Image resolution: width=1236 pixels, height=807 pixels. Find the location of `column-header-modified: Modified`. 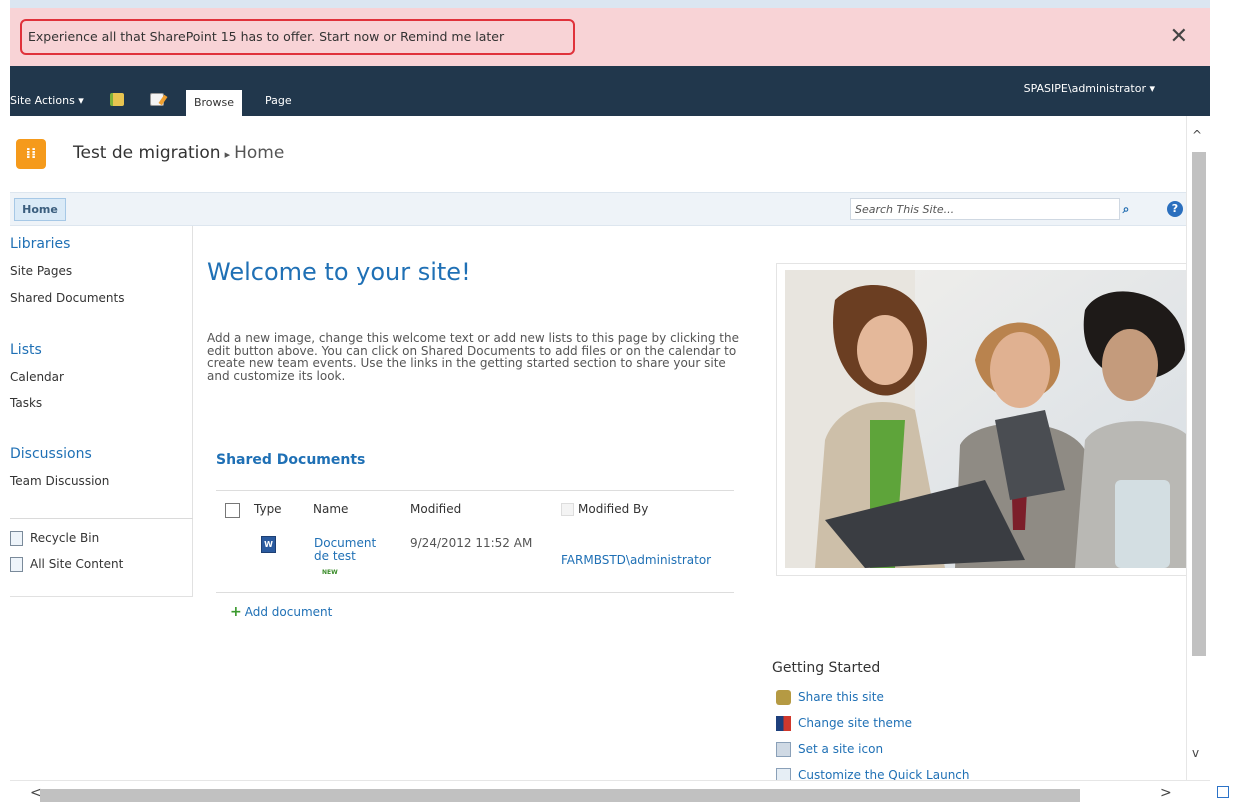

column-header-modified: Modified is located at coordinates (435, 509).